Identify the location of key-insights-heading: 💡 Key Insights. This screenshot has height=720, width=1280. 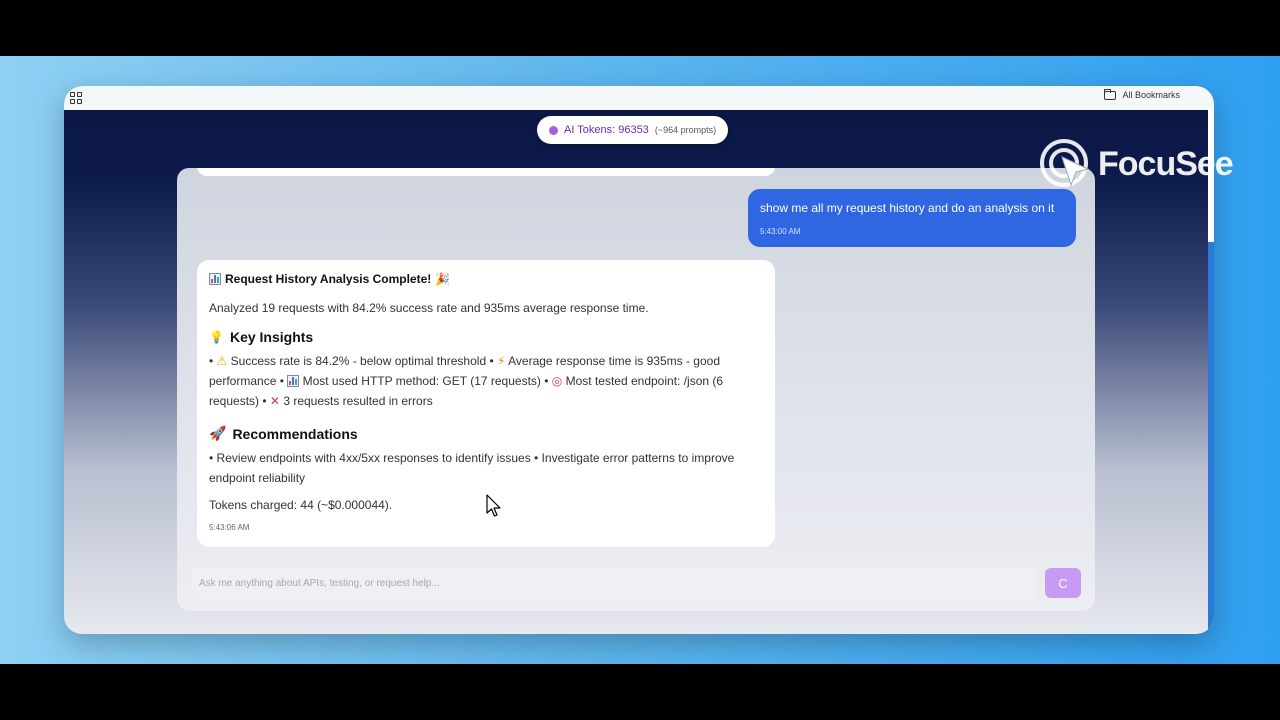
(486, 337).